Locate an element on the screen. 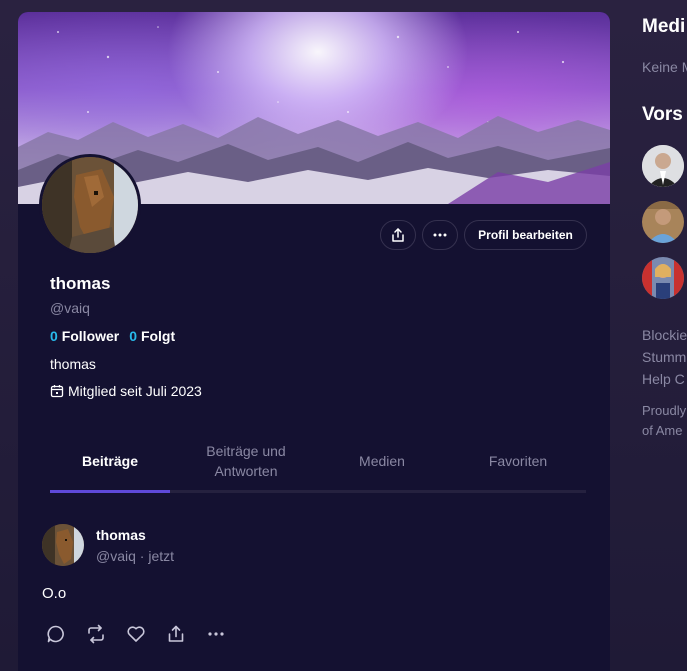 The image size is (687, 671). profile-avatar is located at coordinates (90, 205).